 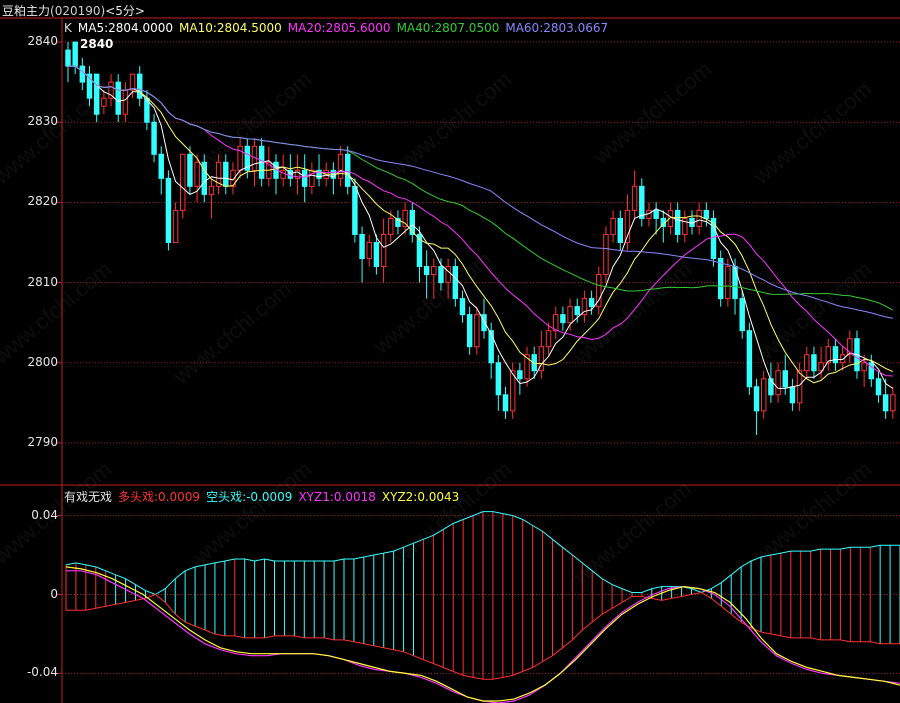 I want to click on price-tick-label: 2790, so click(x=42, y=441).